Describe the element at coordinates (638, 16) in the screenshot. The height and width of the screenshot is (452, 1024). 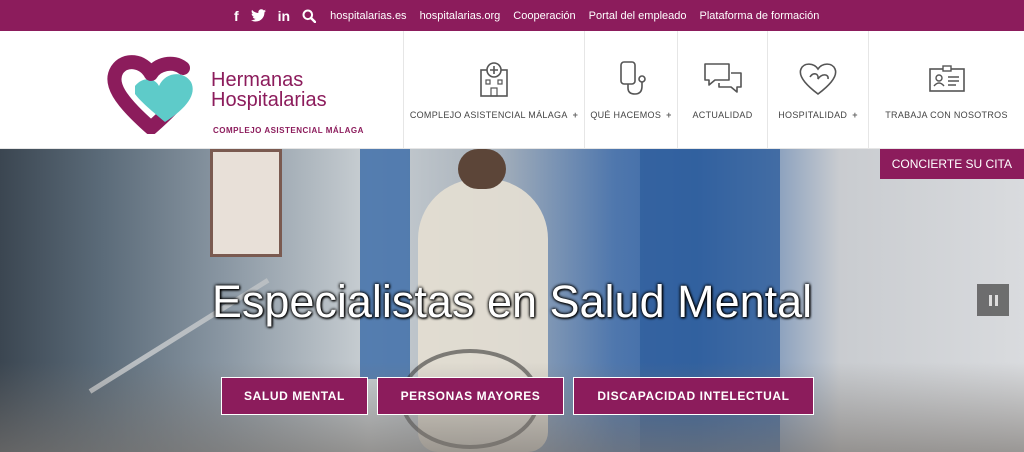
I see `link-portal-empleado: Portal del empleado` at that location.